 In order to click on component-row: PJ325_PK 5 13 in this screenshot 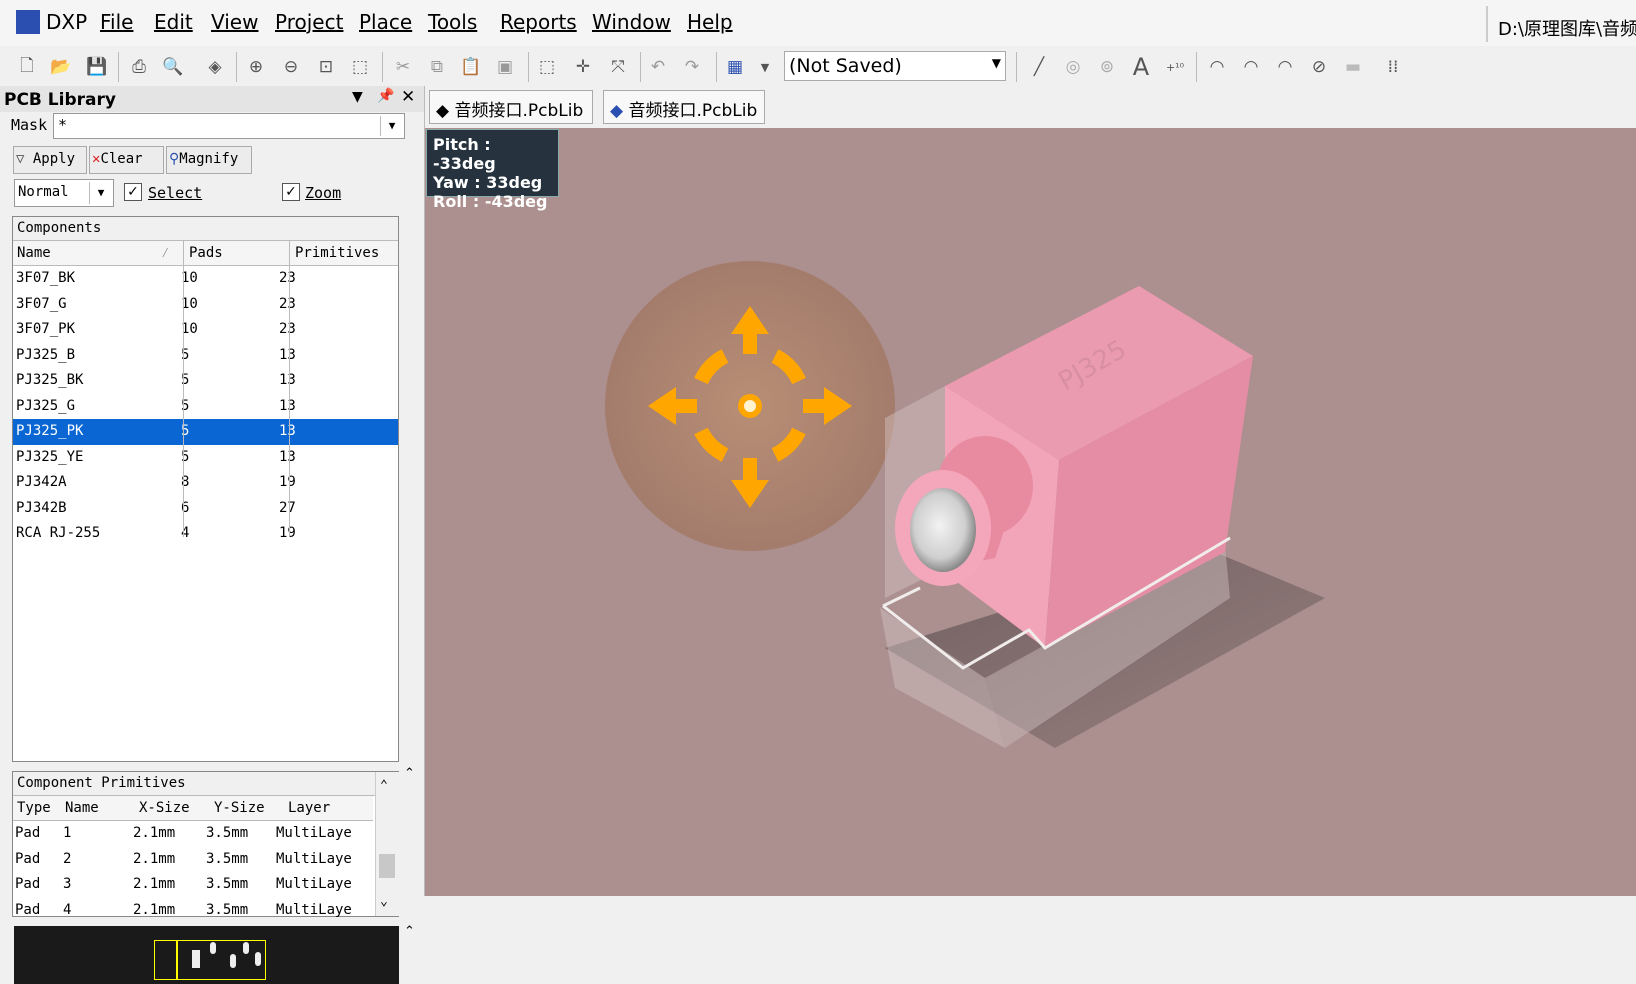, I will do `click(205, 432)`.